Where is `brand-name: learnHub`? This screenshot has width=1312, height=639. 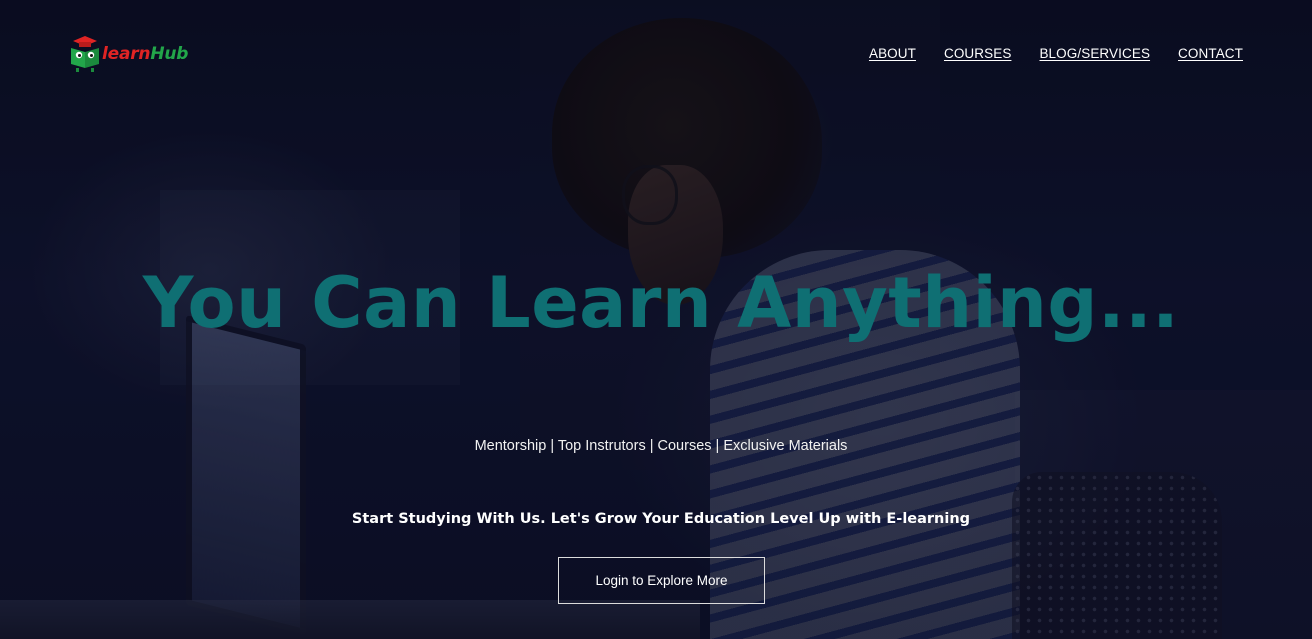
brand-name: learnHub is located at coordinates (145, 54).